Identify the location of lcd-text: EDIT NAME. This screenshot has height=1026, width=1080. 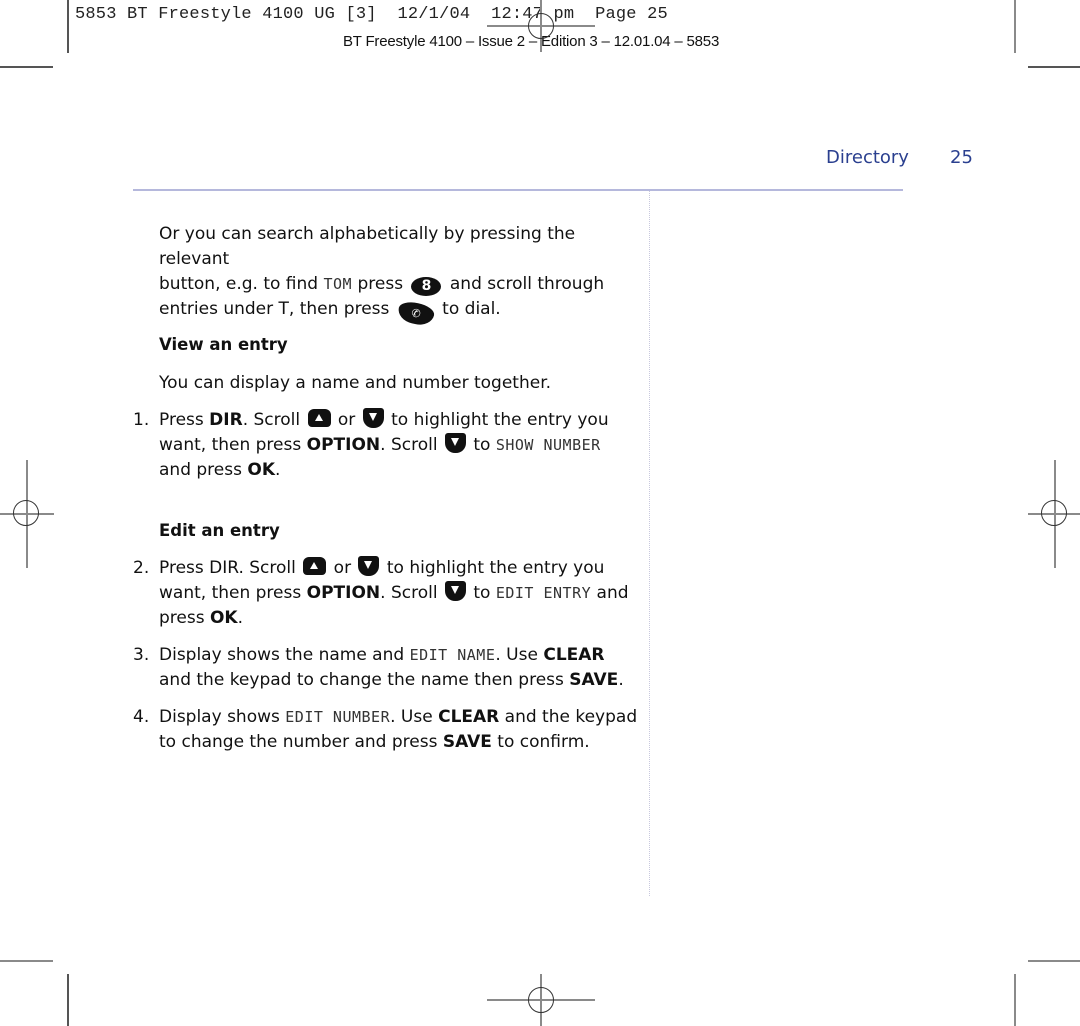
(452, 655).